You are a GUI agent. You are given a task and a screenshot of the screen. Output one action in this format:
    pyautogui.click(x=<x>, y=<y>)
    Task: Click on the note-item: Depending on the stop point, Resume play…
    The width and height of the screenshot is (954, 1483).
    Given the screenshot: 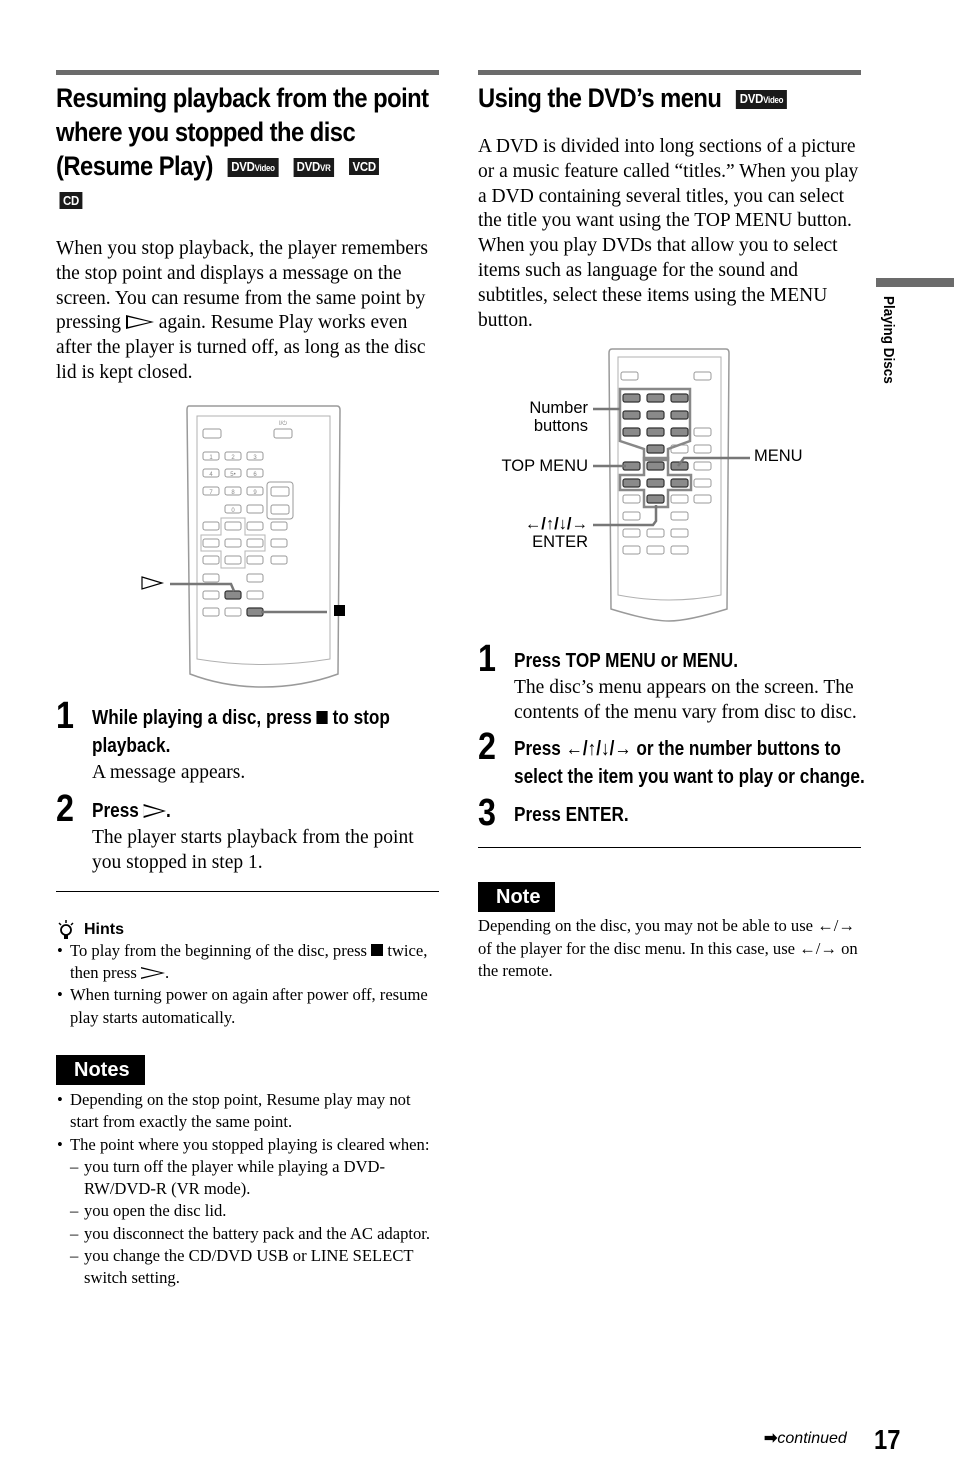 What is the action you would take?
    pyautogui.click(x=247, y=1111)
    